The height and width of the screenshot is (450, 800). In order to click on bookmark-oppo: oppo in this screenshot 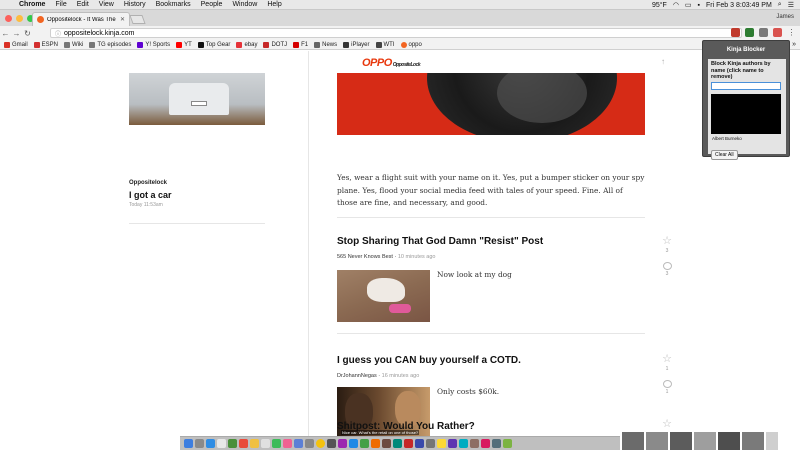, I will do `click(411, 44)`.